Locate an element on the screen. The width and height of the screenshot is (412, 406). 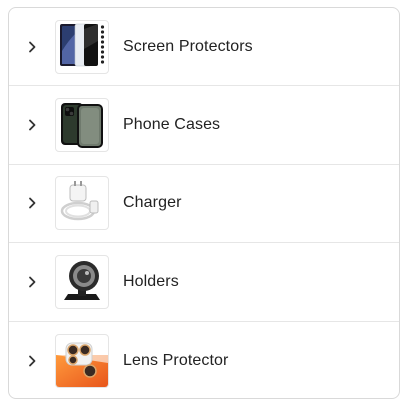
category-label: Phone Cases is located at coordinates (172, 125).